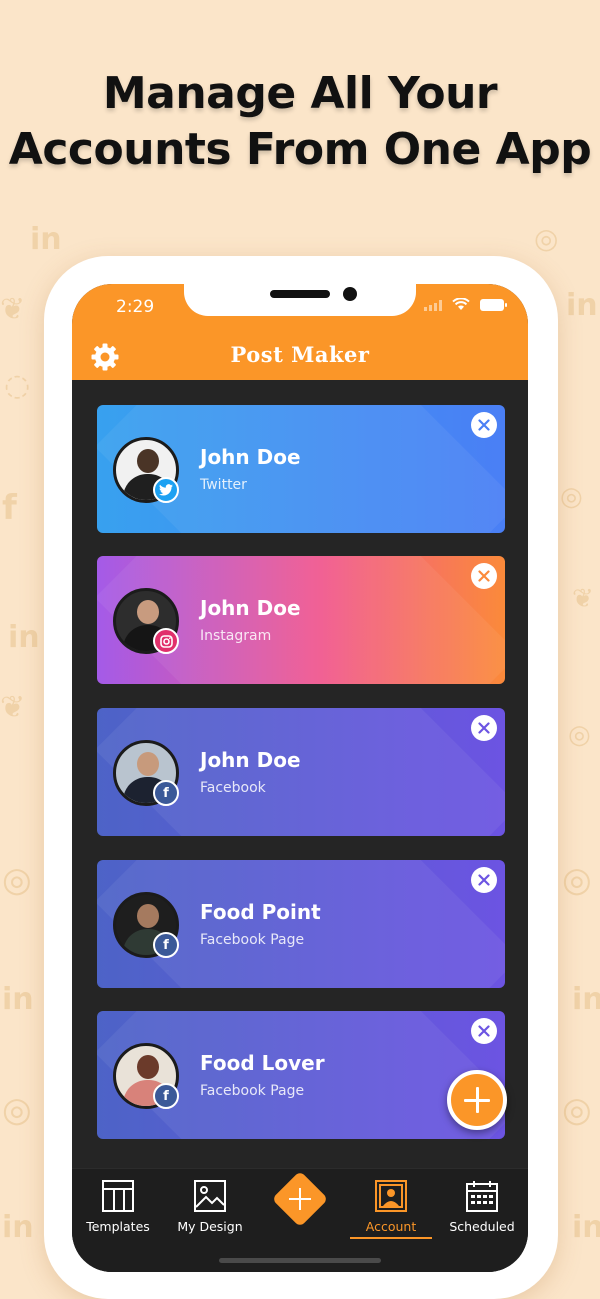  Describe the element at coordinates (300, 93) in the screenshot. I see `headline-line-1: Manage All Your` at that location.